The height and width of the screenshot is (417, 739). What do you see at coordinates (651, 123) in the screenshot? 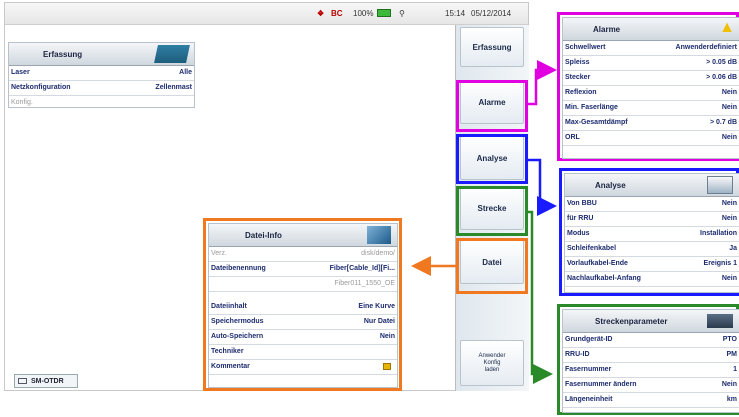
I see `alarme-row: Max-Gesamtdämpf > 0.7 dB` at bounding box center [651, 123].